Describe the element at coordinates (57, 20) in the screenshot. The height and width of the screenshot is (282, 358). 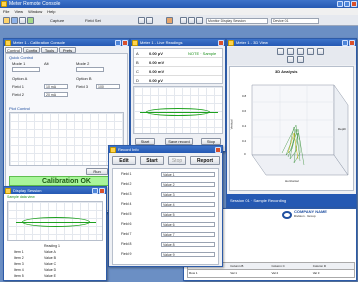
I see `toolbar-label-a: Capture` at that location.